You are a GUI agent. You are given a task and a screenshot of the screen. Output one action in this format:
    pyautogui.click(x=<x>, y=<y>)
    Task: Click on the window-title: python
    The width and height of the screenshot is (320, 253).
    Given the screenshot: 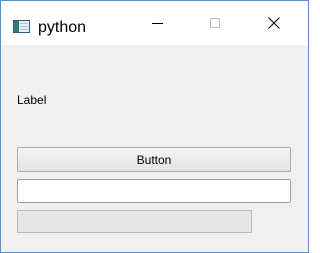 What is the action you would take?
    pyautogui.click(x=62, y=27)
    